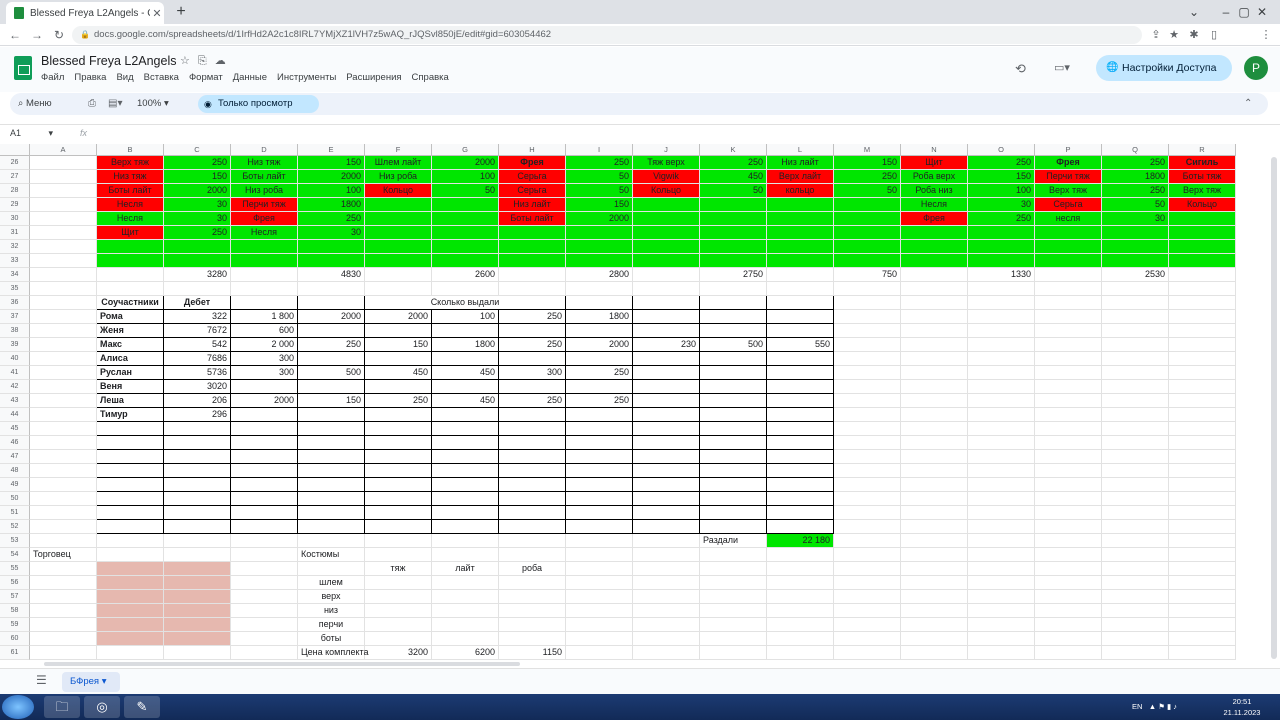  I want to click on cell-a28, so click(63, 191).